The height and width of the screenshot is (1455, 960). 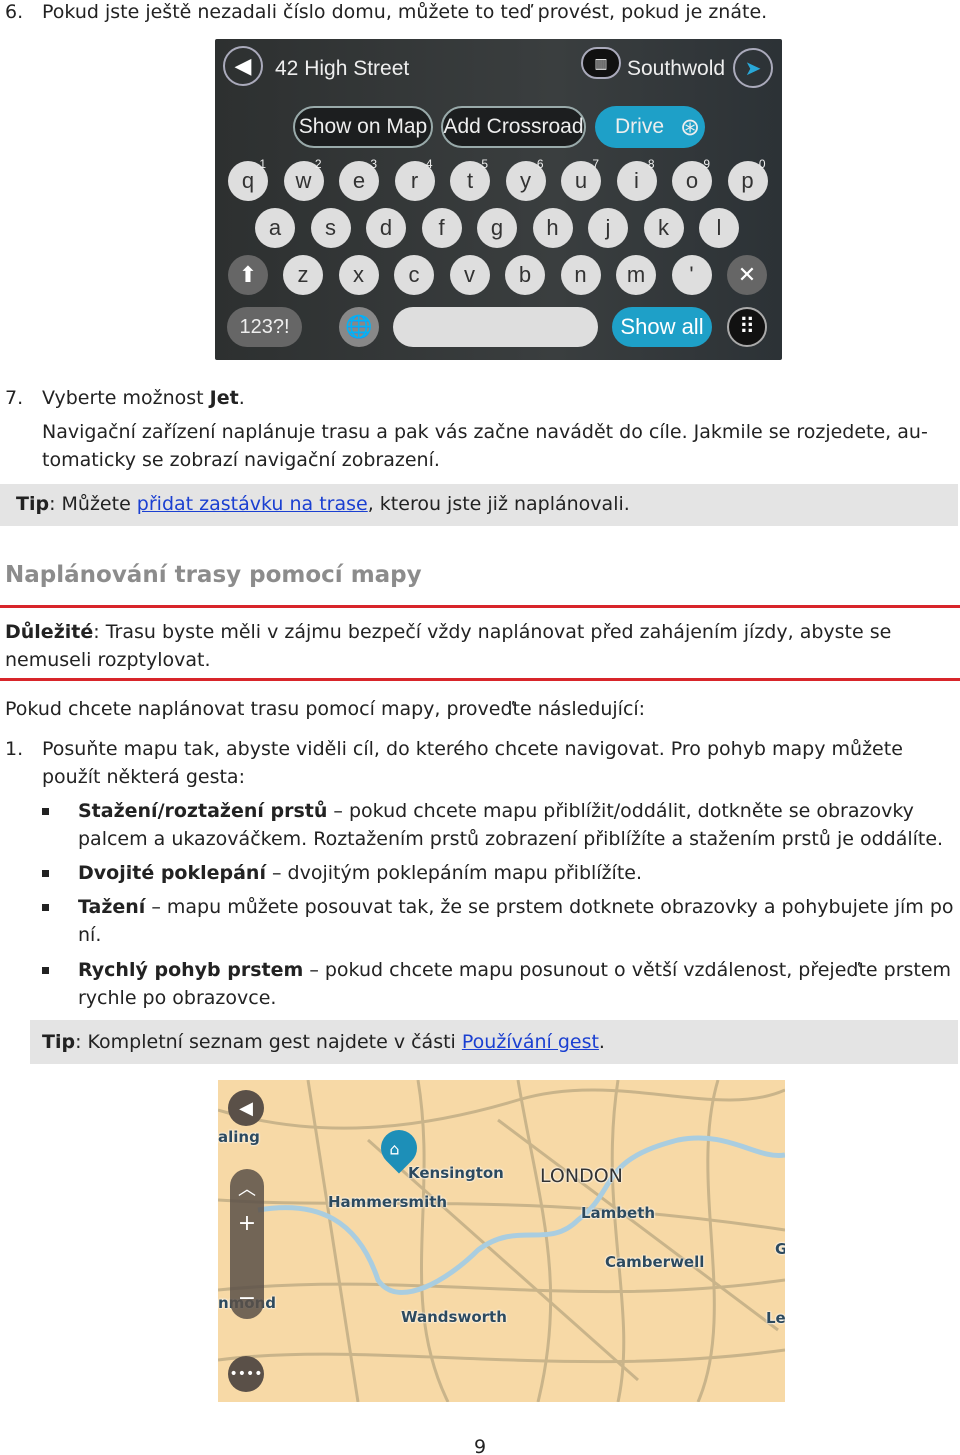 I want to click on step-text: ., so click(x=241, y=398).